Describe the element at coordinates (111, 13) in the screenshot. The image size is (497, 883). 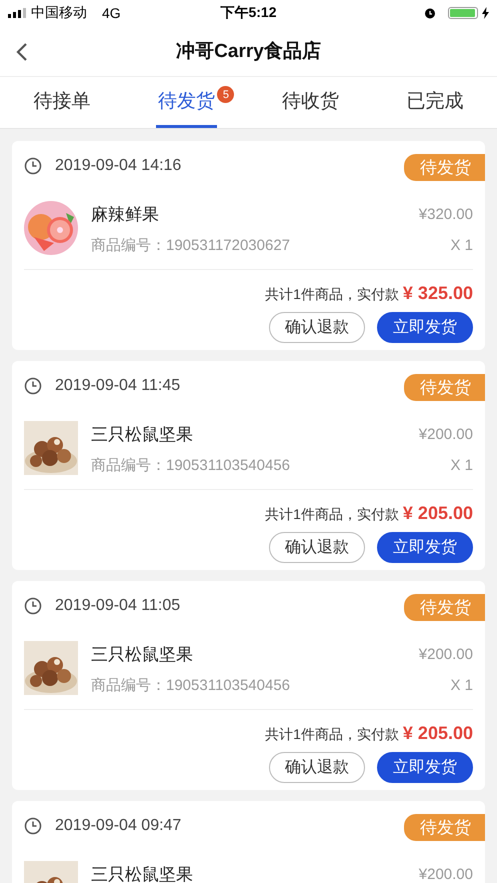
I see `network-type: 4G` at that location.